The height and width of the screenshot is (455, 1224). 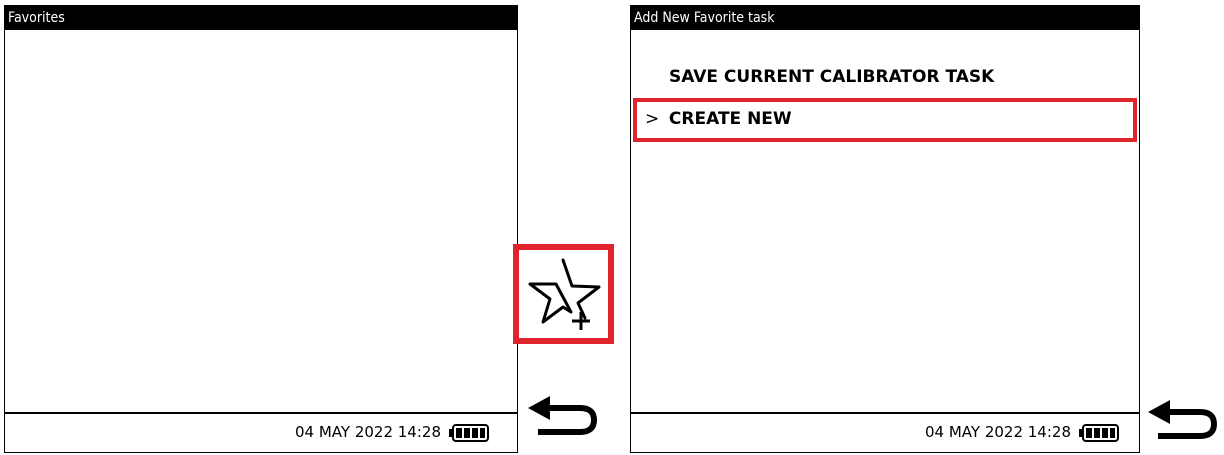 I want to click on menu-item-create-new: > CREATE NEW, so click(x=885, y=120).